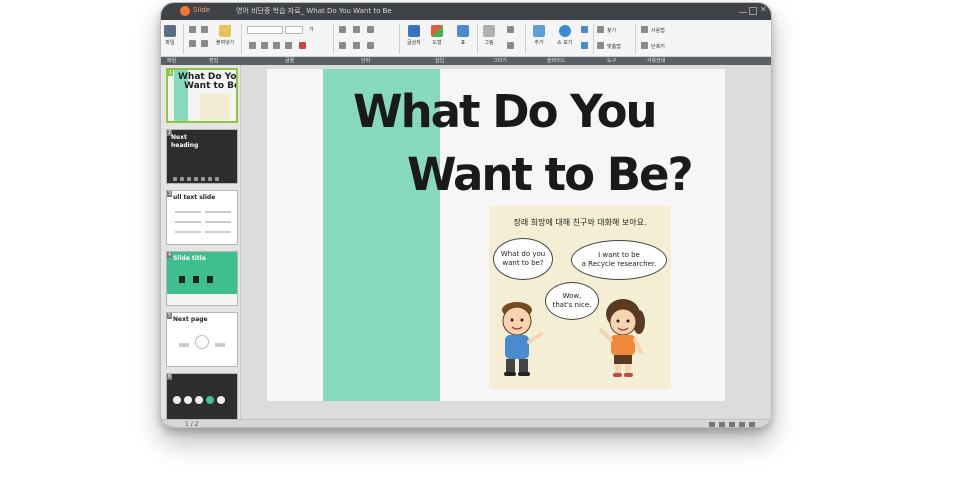 The image size is (966, 483). What do you see at coordinates (356, 45) in the screenshot?
I see `align-center-icon` at bounding box center [356, 45].